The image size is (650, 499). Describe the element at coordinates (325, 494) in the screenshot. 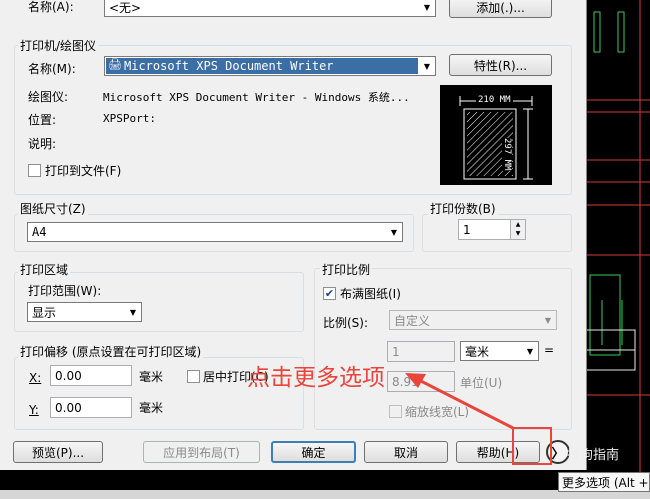

I see `taskbar` at that location.